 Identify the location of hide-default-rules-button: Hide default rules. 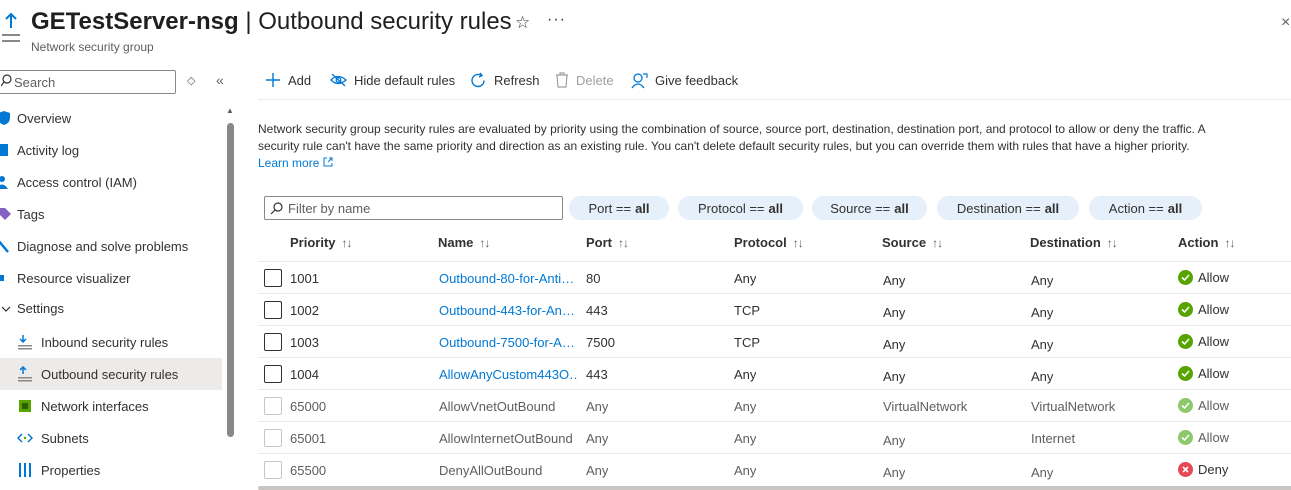
(392, 80).